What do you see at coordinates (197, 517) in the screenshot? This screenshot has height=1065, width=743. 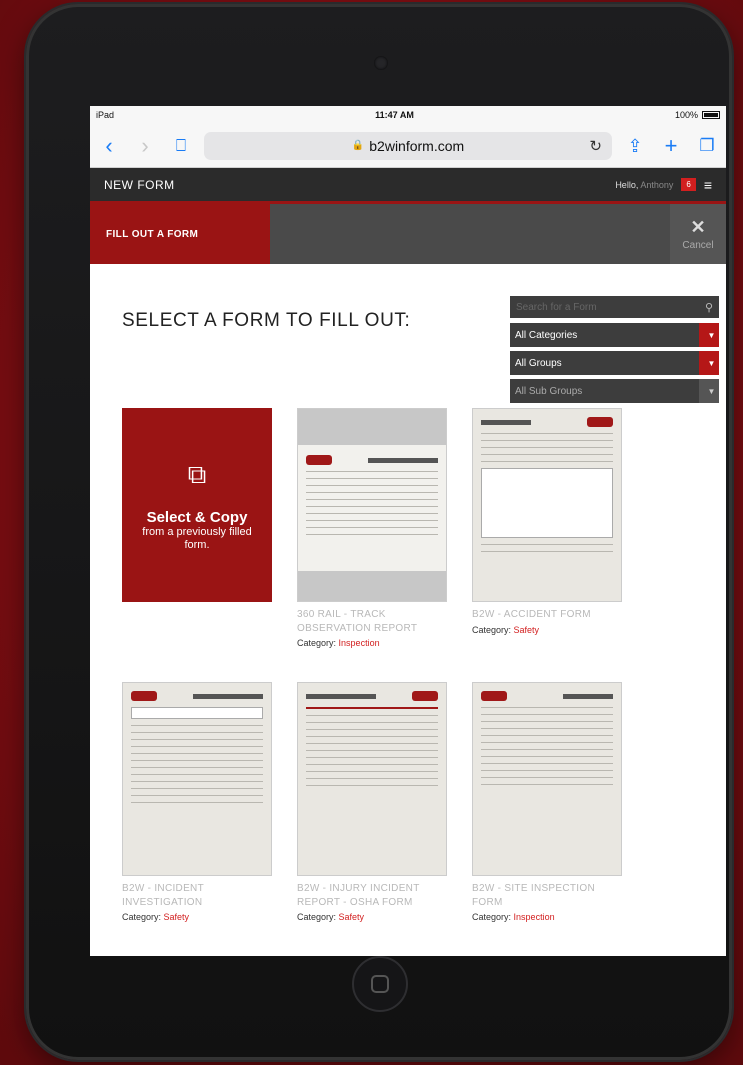 I see `copy-card-title: Select & Copy` at bounding box center [197, 517].